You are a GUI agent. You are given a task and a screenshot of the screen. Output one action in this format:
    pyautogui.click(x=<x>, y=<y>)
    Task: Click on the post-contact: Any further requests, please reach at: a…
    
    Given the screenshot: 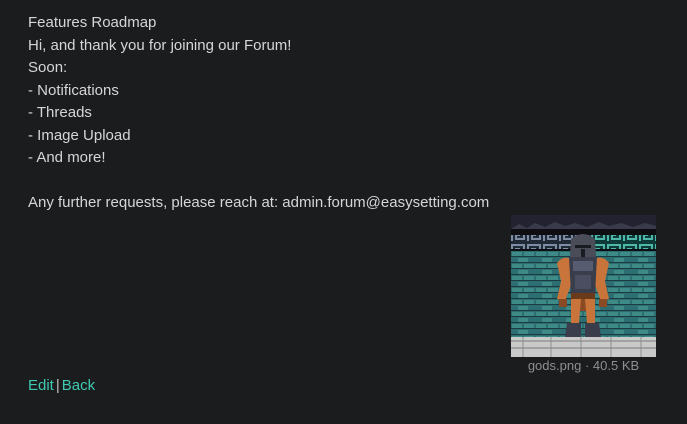 What is the action you would take?
    pyautogui.click(x=259, y=202)
    